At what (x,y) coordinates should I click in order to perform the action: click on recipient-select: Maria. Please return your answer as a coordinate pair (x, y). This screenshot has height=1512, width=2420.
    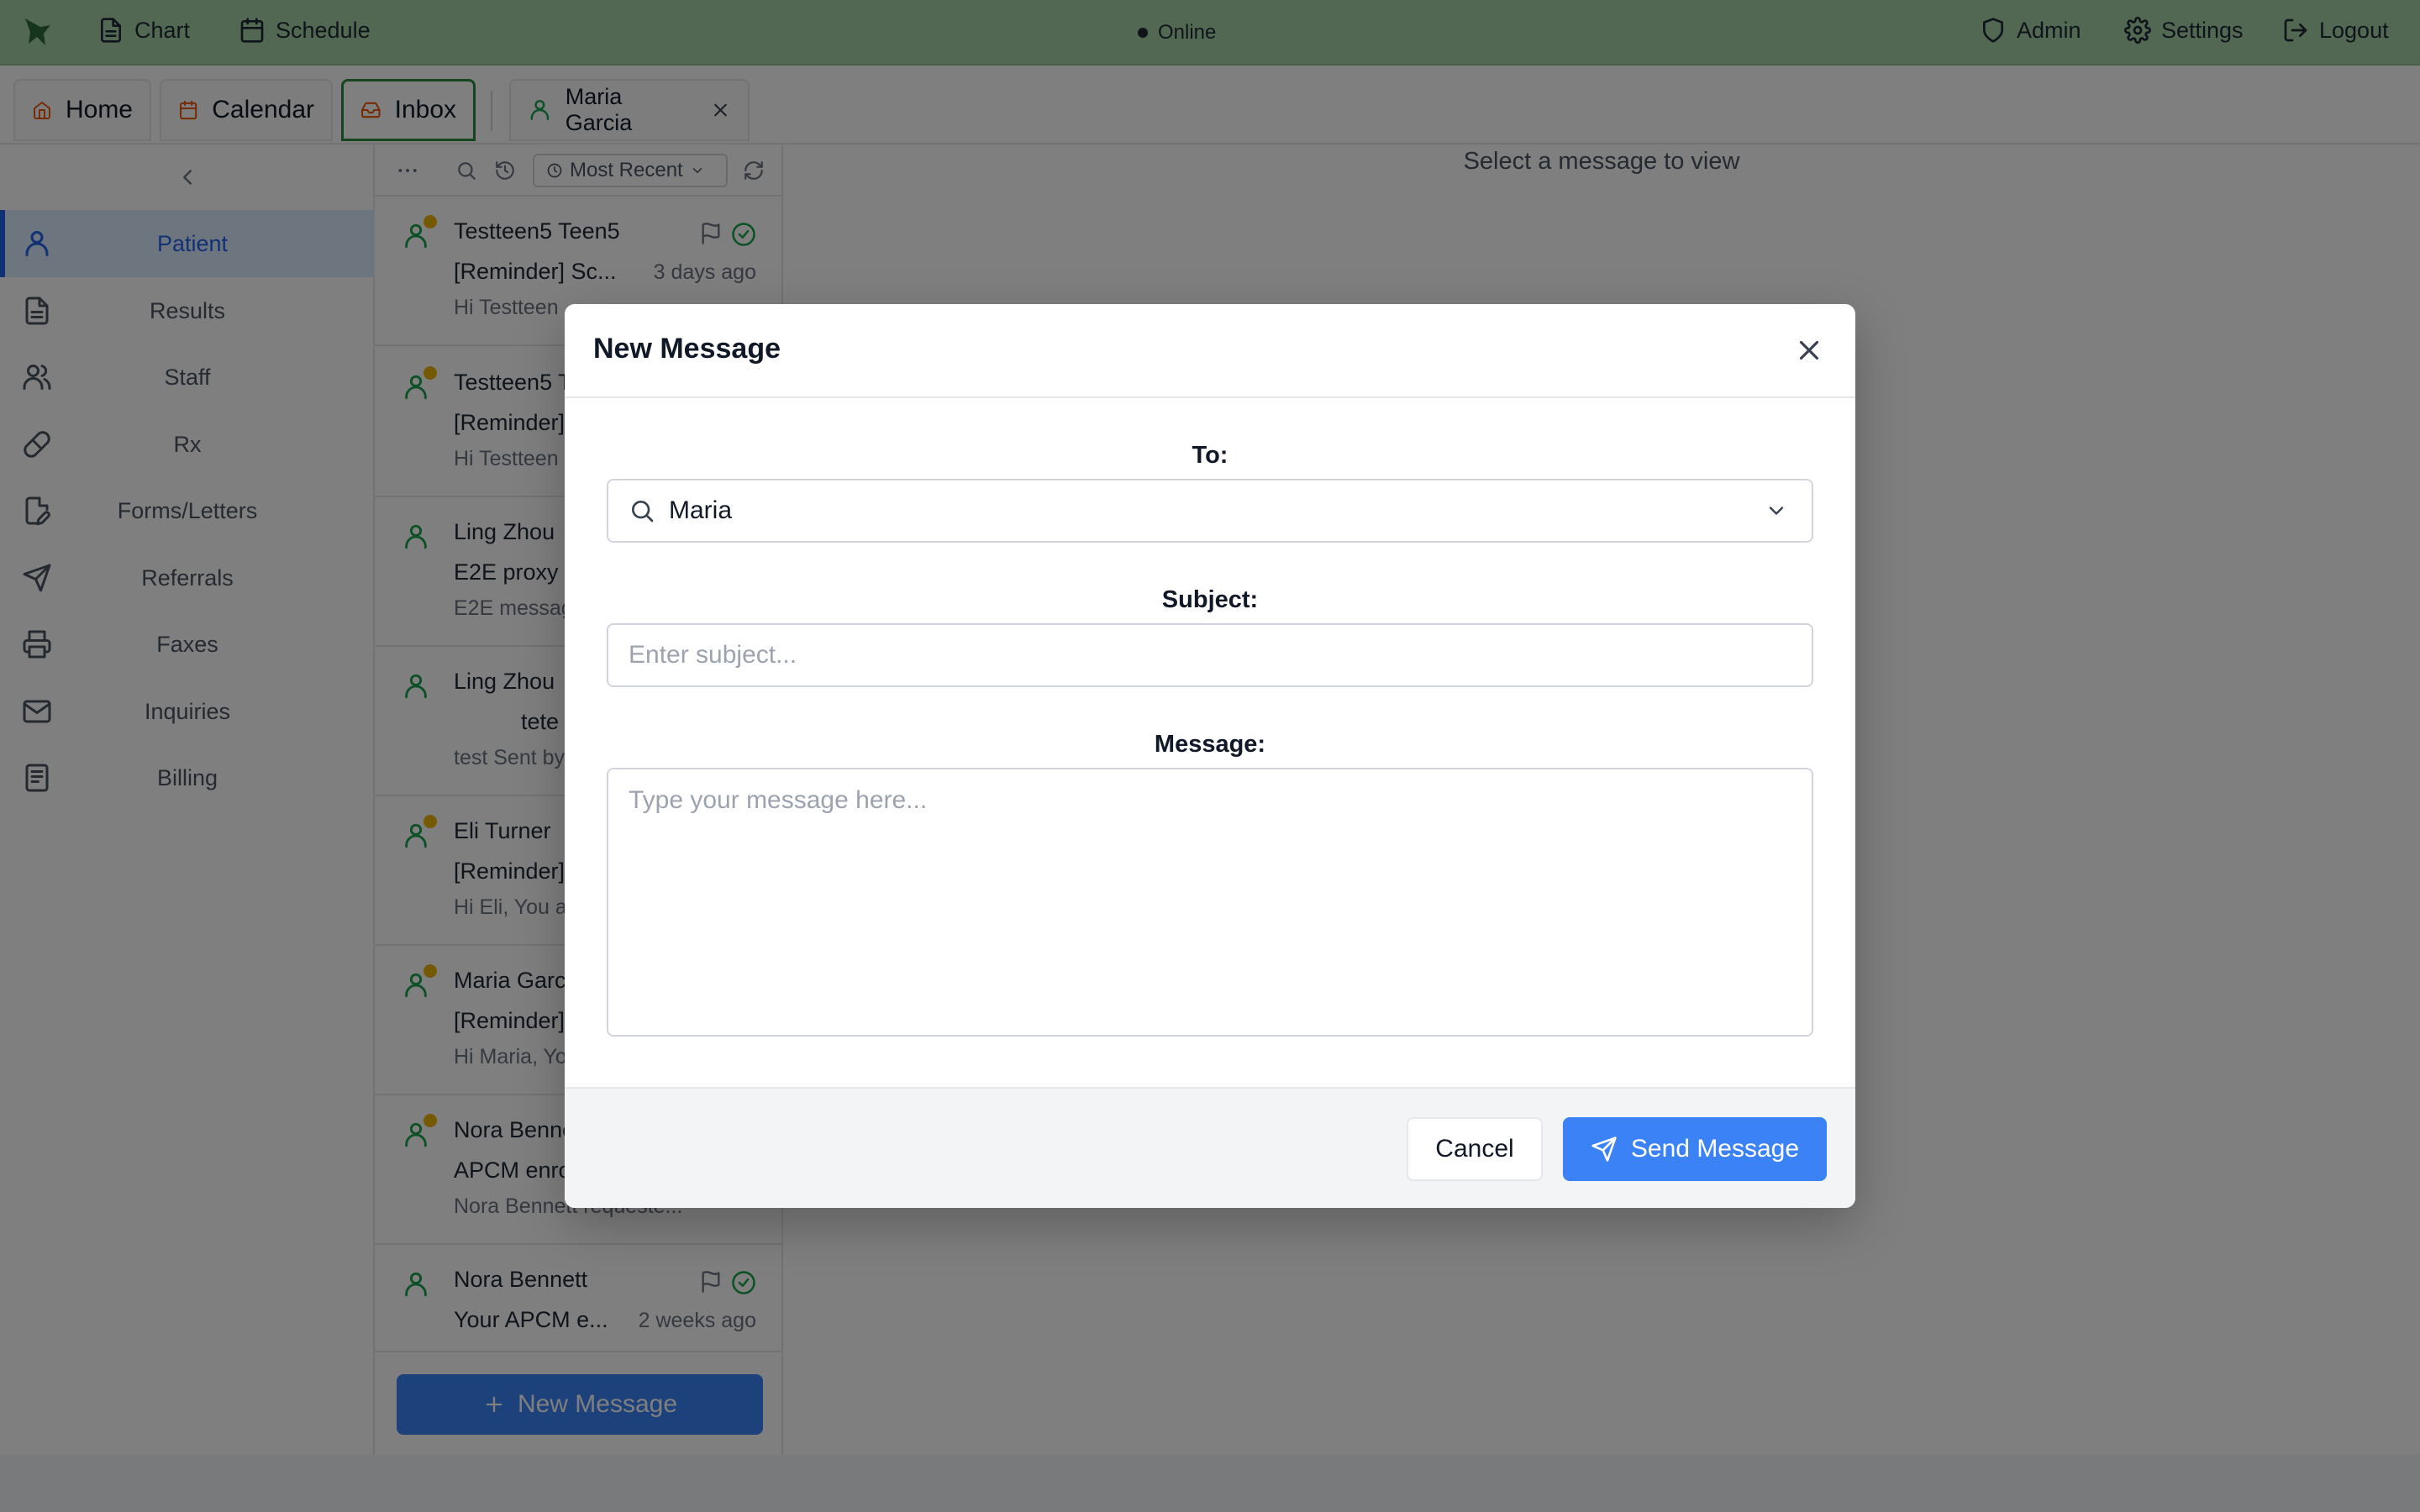
    Looking at the image, I should click on (1210, 511).